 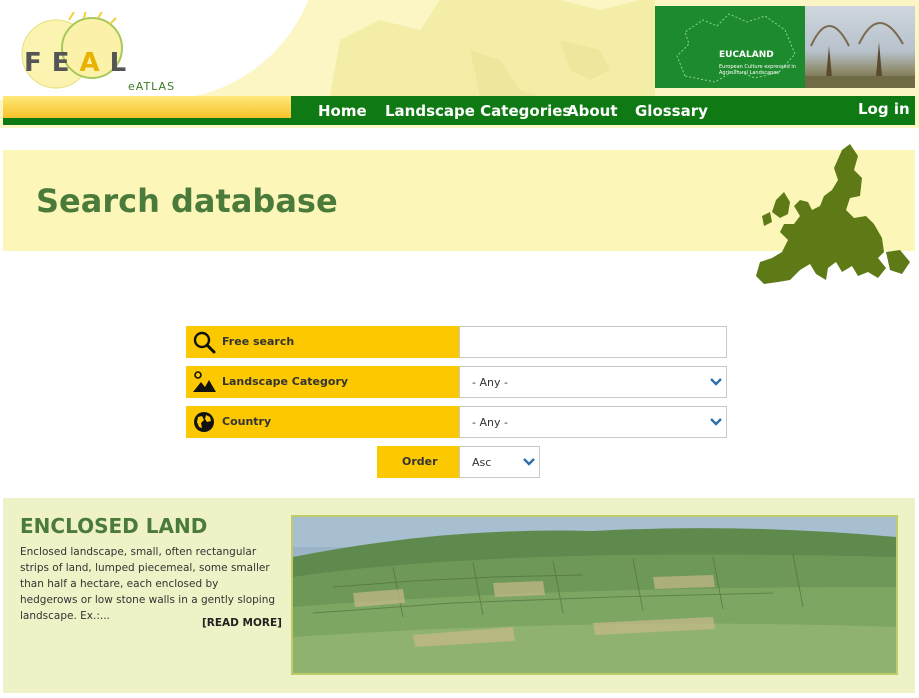 I want to click on header-green-stripe, so click(x=147, y=121).